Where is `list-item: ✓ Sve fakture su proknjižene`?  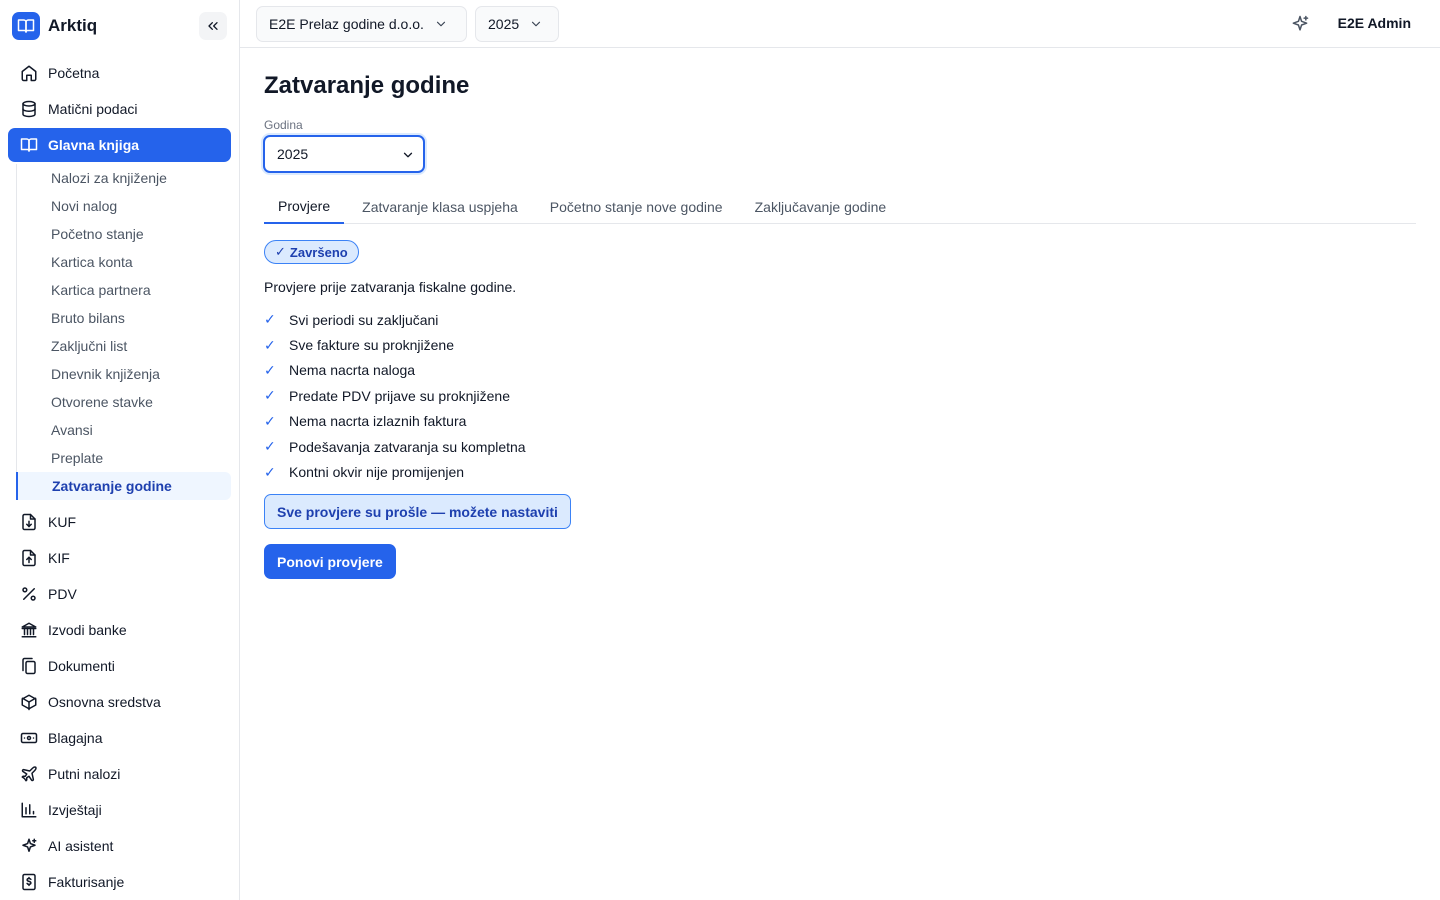 list-item: ✓ Sve fakture su proknjižene is located at coordinates (395, 344).